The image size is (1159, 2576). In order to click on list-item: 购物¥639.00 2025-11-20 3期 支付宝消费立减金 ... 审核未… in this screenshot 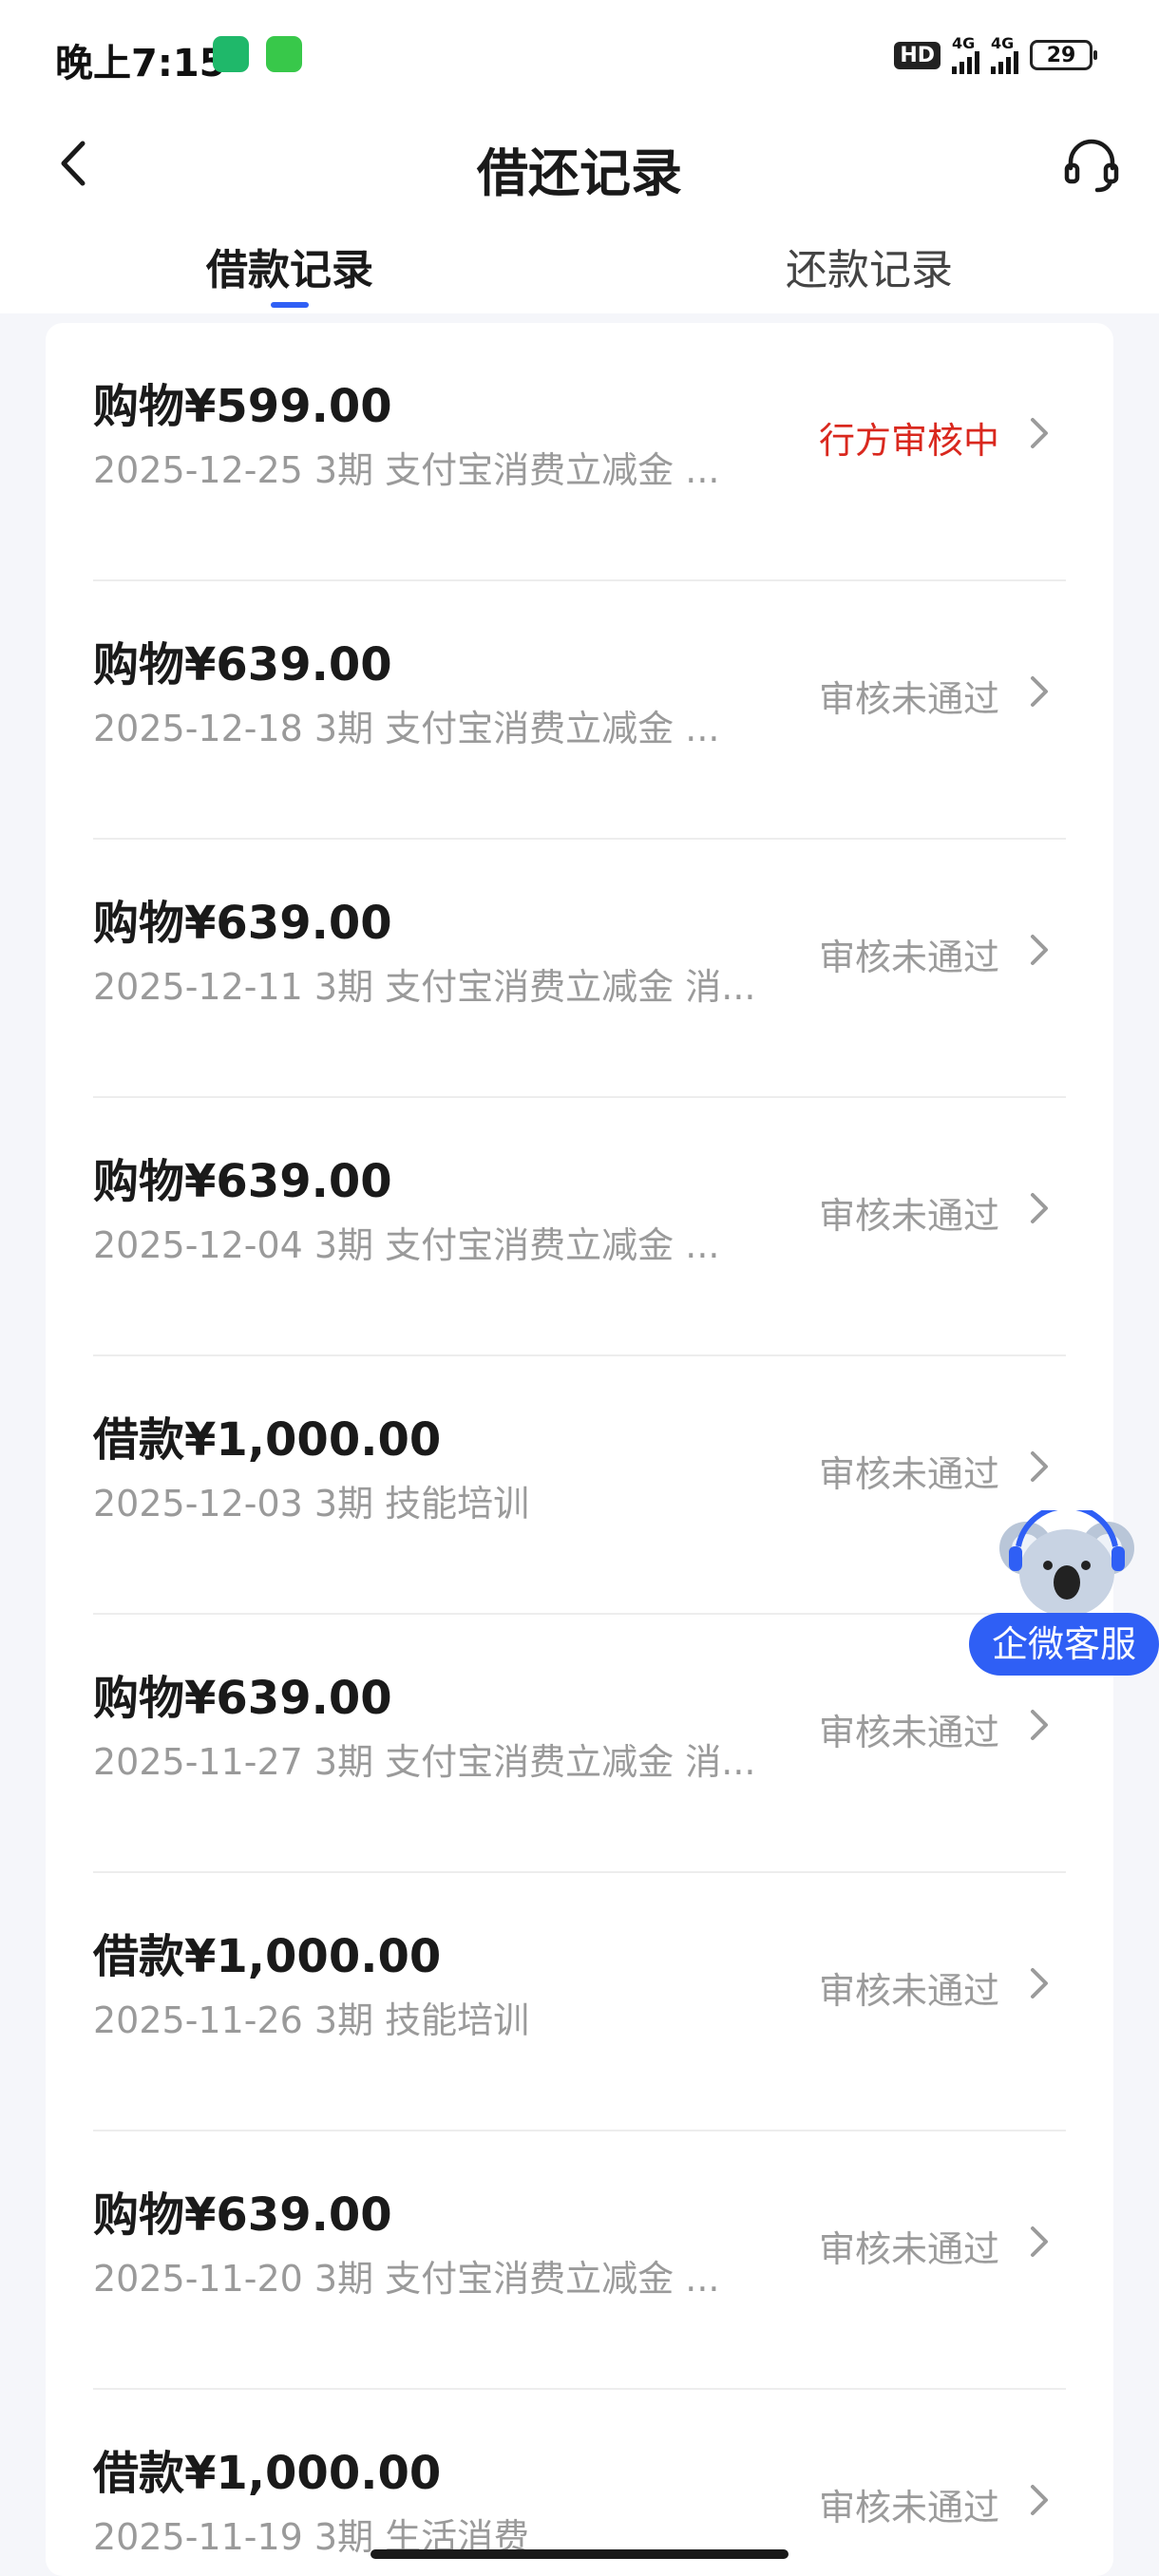, I will do `click(579, 2260)`.